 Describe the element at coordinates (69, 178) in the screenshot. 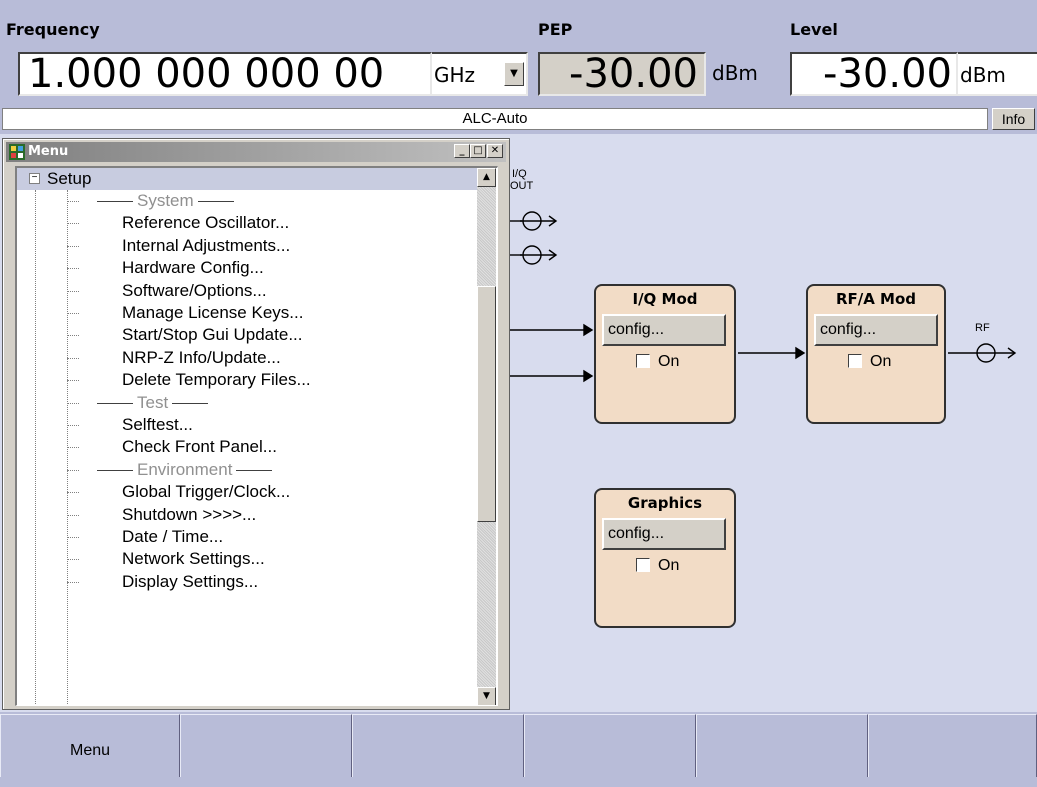

I see `tree-node-setup-label: Setup` at that location.